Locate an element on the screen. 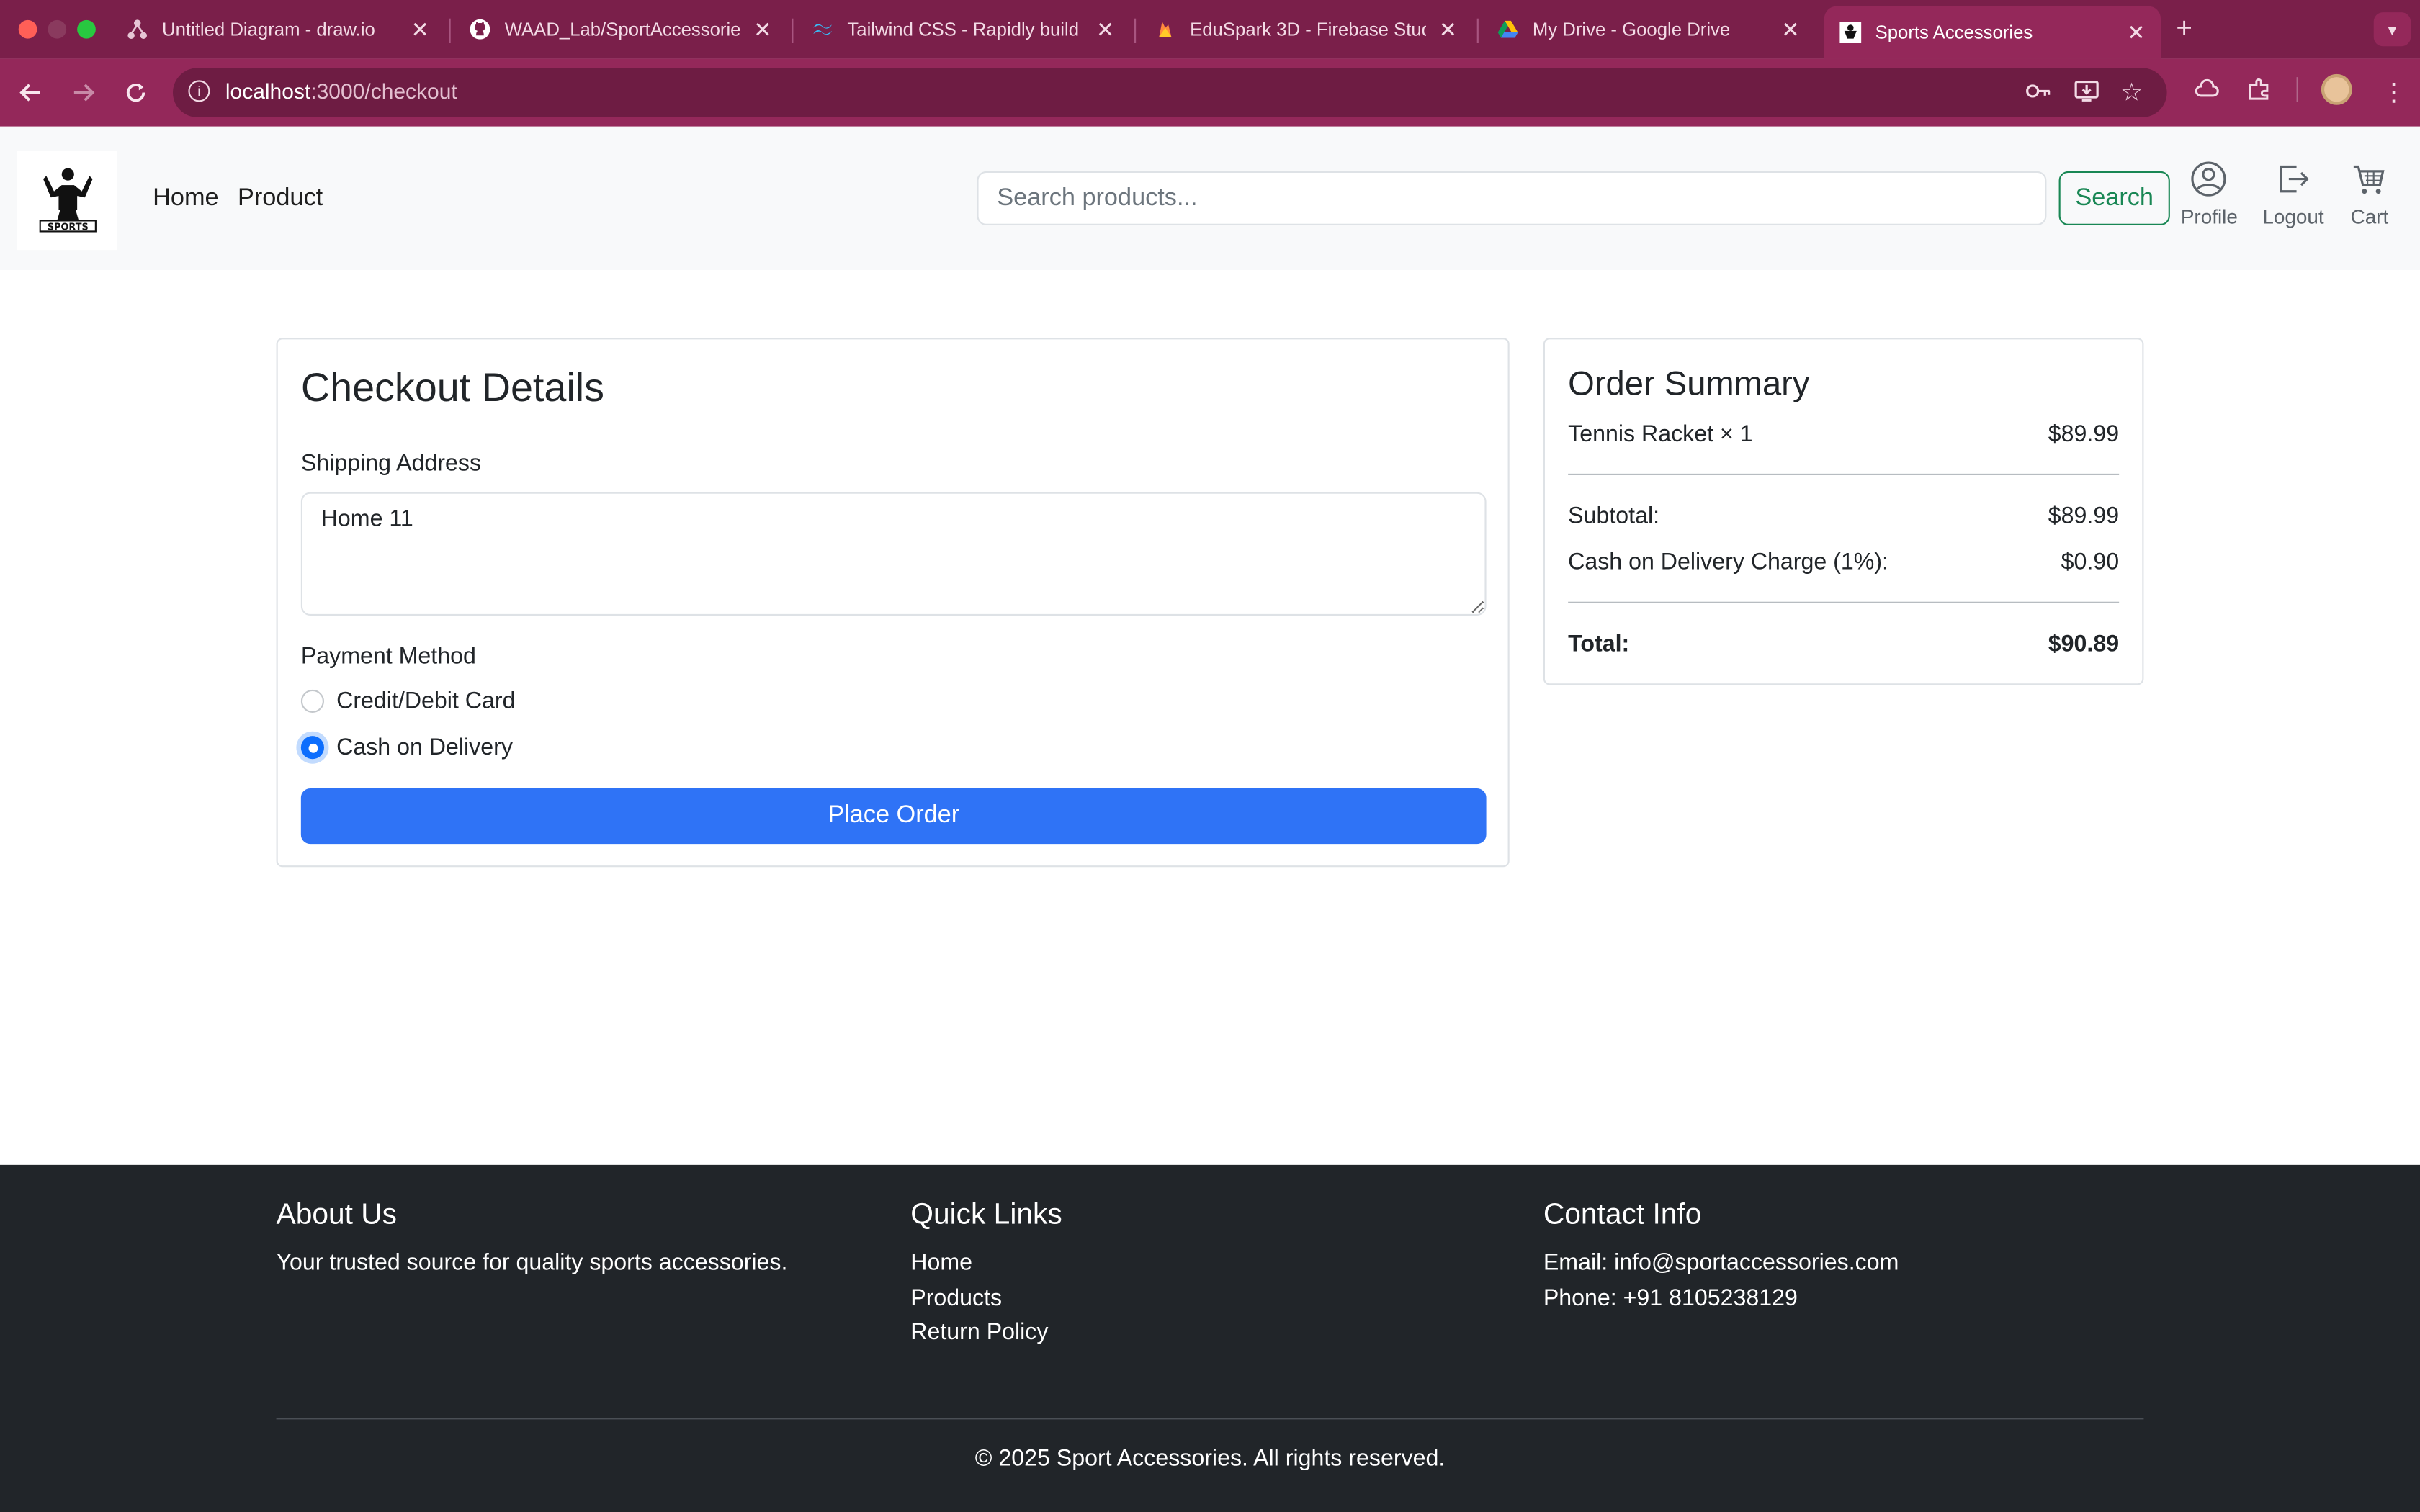  url-text: localhost:3000/checkout is located at coordinates (341, 90).